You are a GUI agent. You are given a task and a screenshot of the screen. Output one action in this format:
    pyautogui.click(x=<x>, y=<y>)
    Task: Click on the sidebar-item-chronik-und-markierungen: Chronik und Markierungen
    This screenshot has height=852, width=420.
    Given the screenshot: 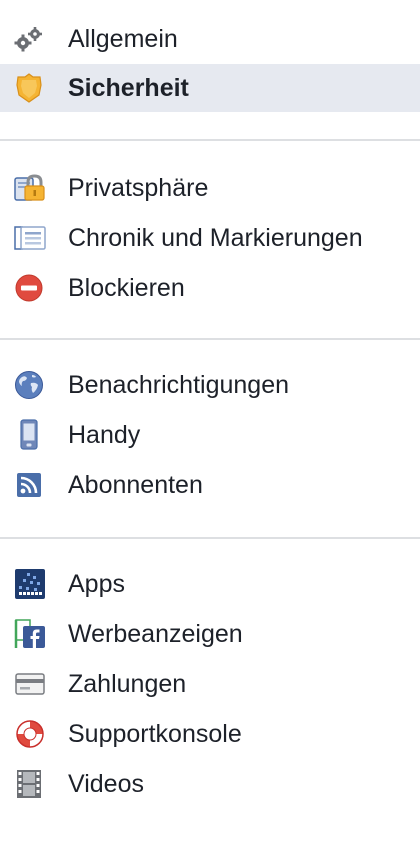 What is the action you would take?
    pyautogui.click(x=210, y=238)
    